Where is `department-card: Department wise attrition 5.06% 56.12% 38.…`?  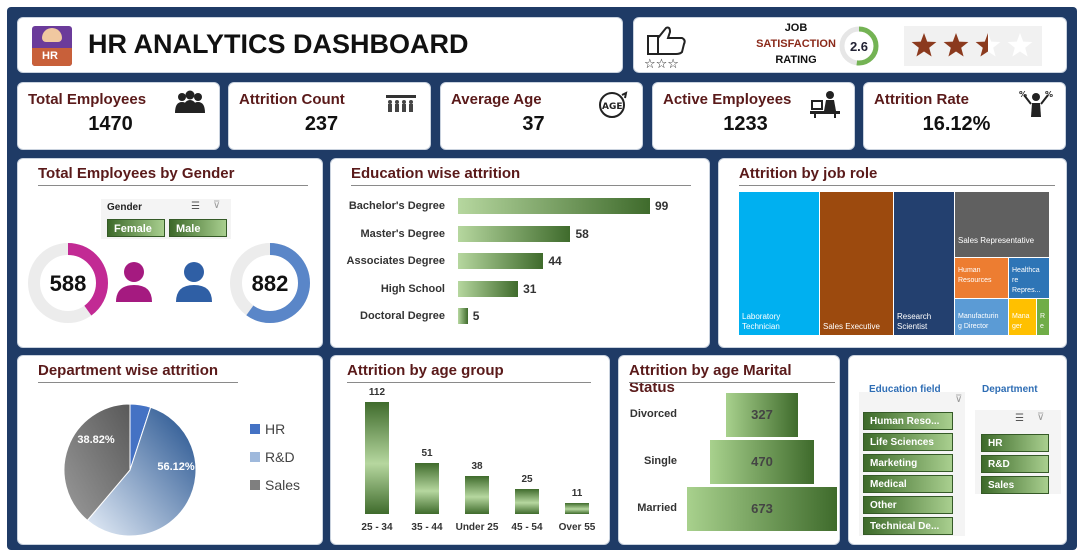
department-card: Department wise attrition 5.06% 56.12% 38.… is located at coordinates (170, 450).